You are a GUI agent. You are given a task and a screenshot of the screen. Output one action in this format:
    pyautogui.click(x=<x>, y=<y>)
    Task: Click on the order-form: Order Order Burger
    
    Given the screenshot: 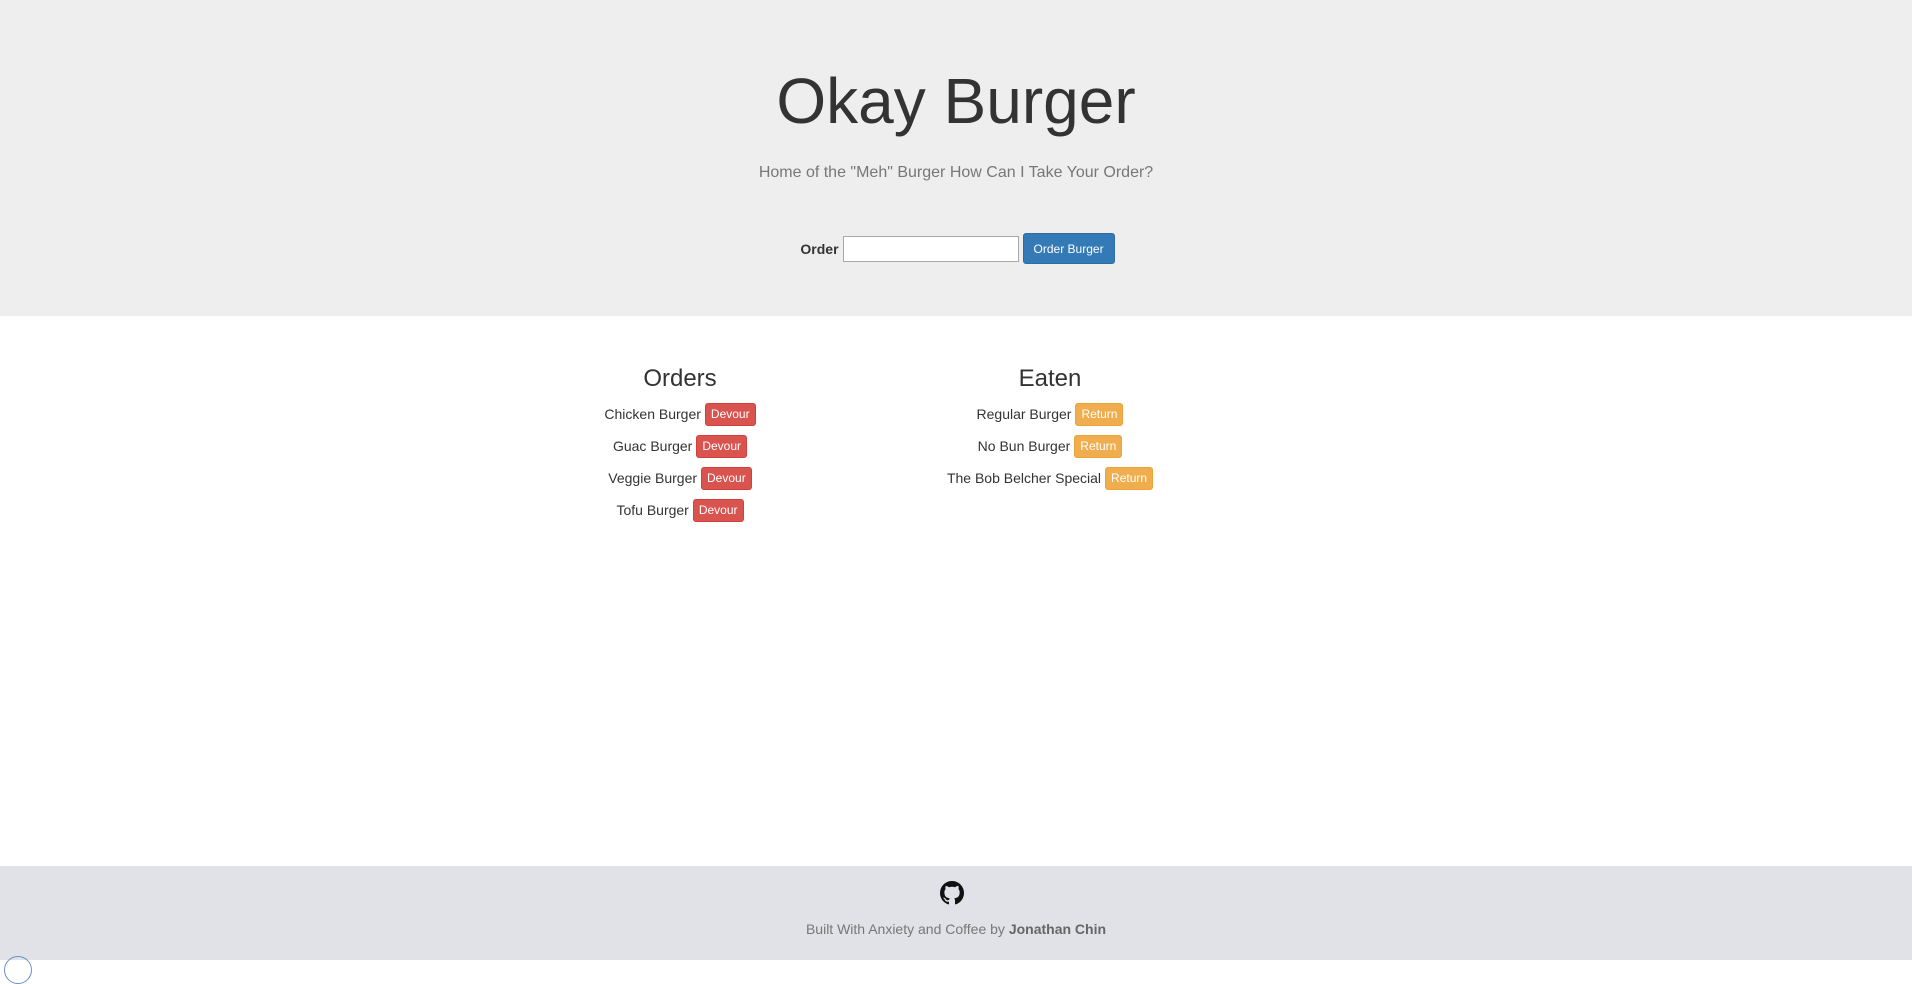 What is the action you would take?
    pyautogui.click(x=956, y=248)
    